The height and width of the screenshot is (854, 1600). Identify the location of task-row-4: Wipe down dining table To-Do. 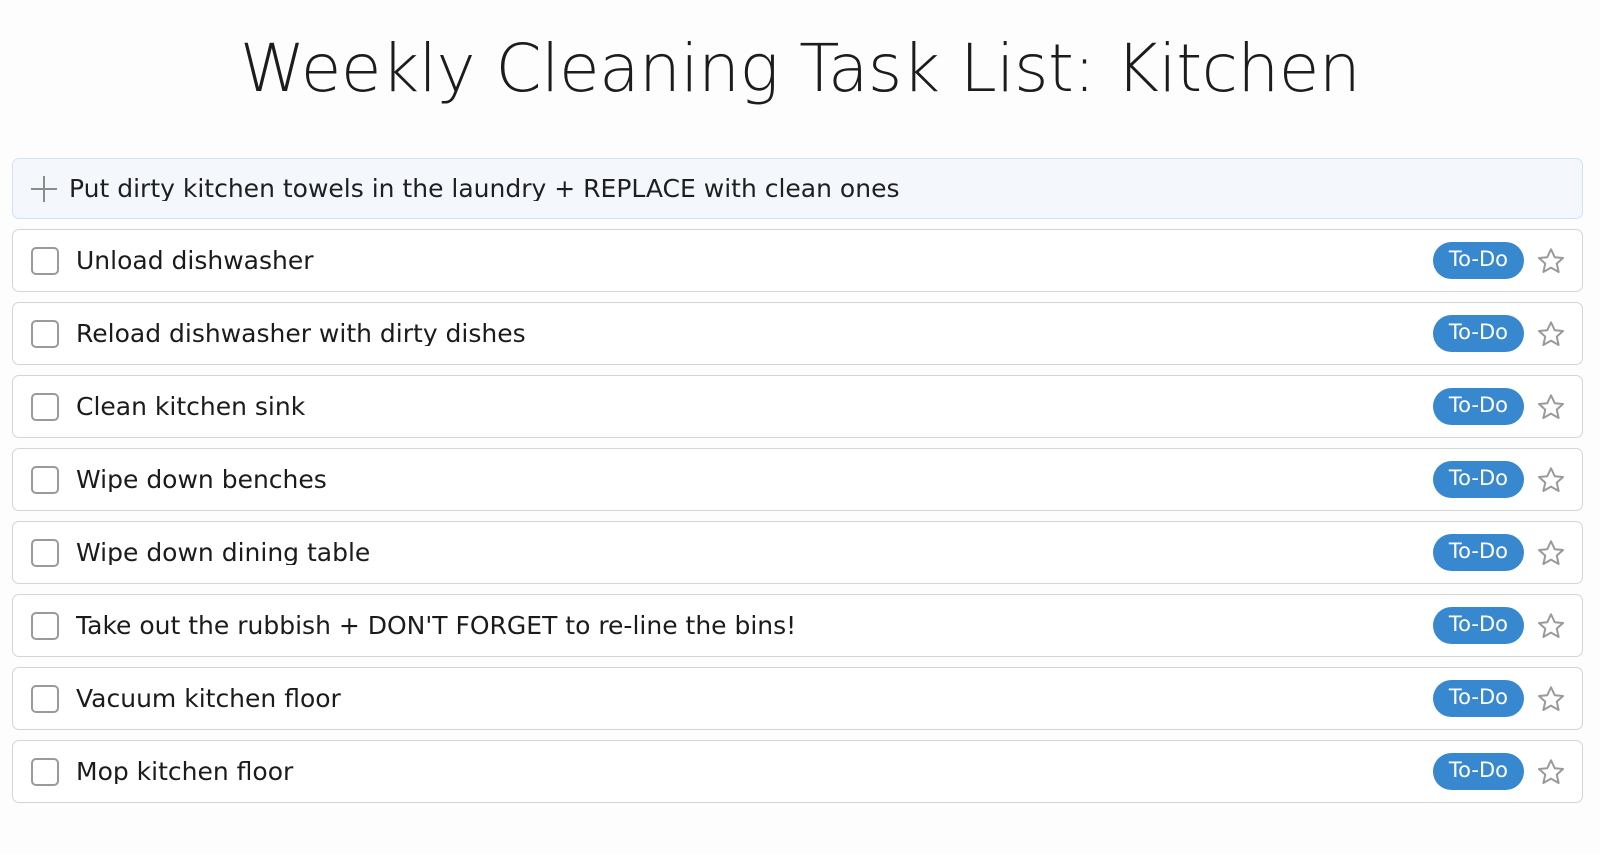
(797, 552).